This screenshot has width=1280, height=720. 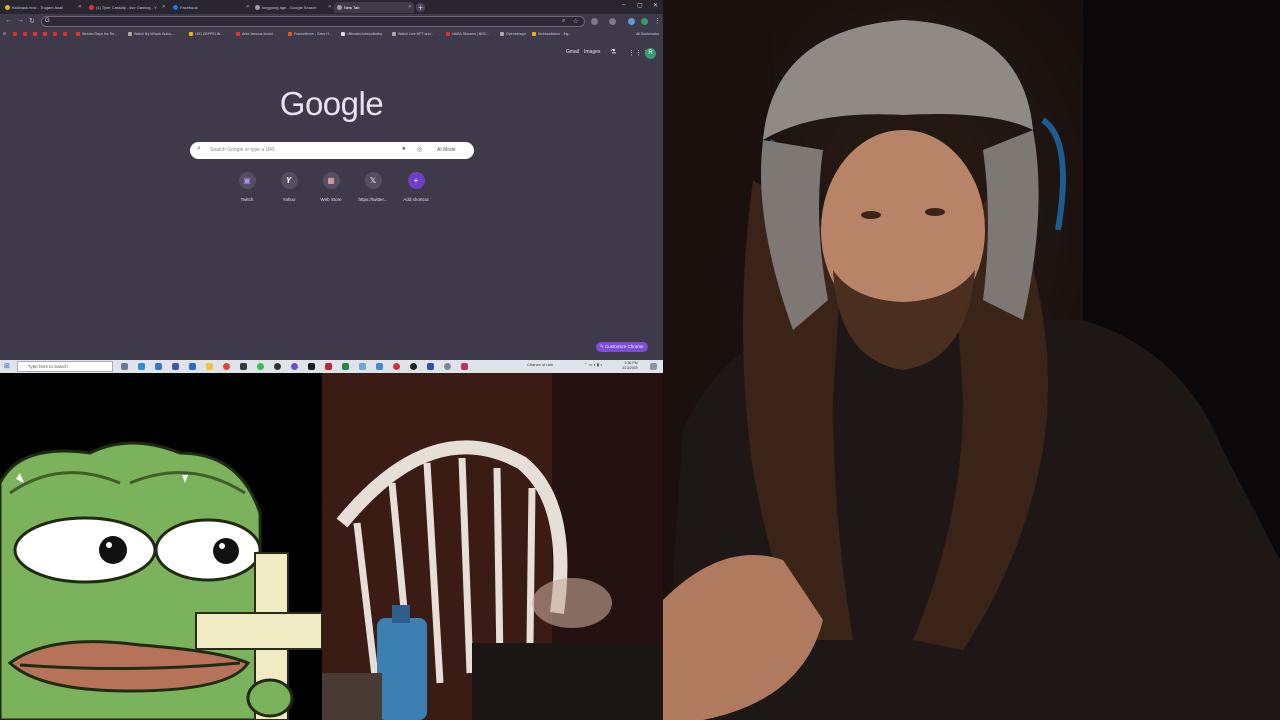 What do you see at coordinates (209, 34) in the screenshot?
I see `bookmark-label: LED ZEPPELIN -` at bounding box center [209, 34].